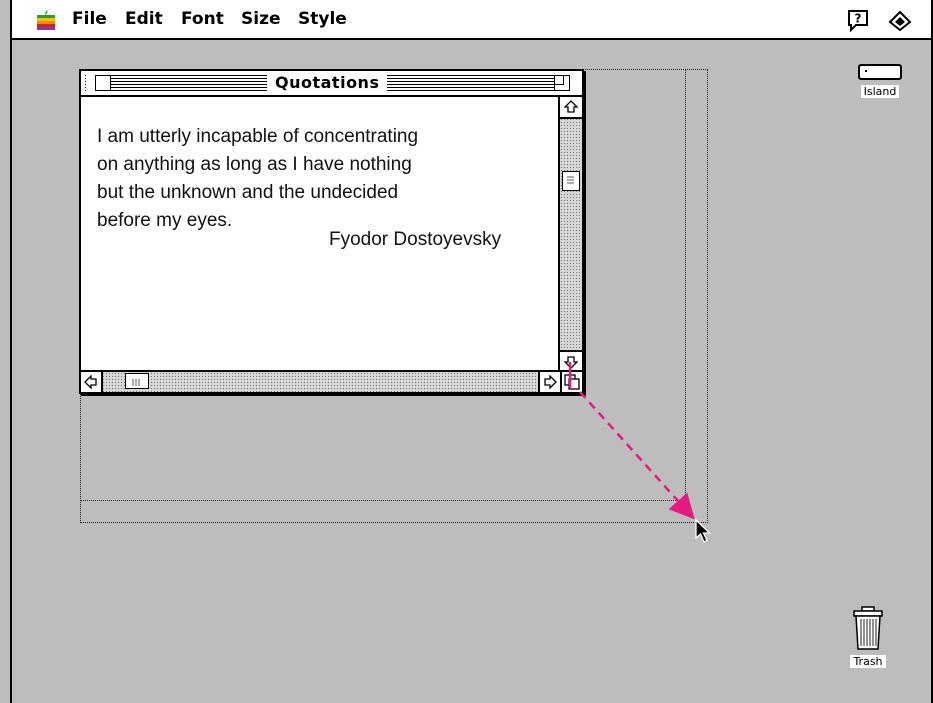 Image resolution: width=933 pixels, height=703 pixels. Describe the element at coordinates (900, 20) in the screenshot. I see `application-menu-icon` at that location.